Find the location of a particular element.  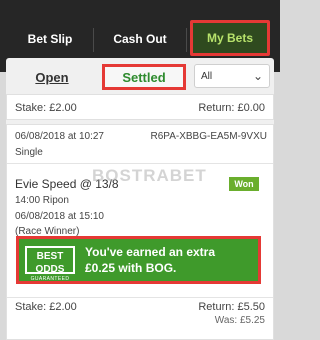

chevron-down-icon: ⌄ is located at coordinates (257, 76).